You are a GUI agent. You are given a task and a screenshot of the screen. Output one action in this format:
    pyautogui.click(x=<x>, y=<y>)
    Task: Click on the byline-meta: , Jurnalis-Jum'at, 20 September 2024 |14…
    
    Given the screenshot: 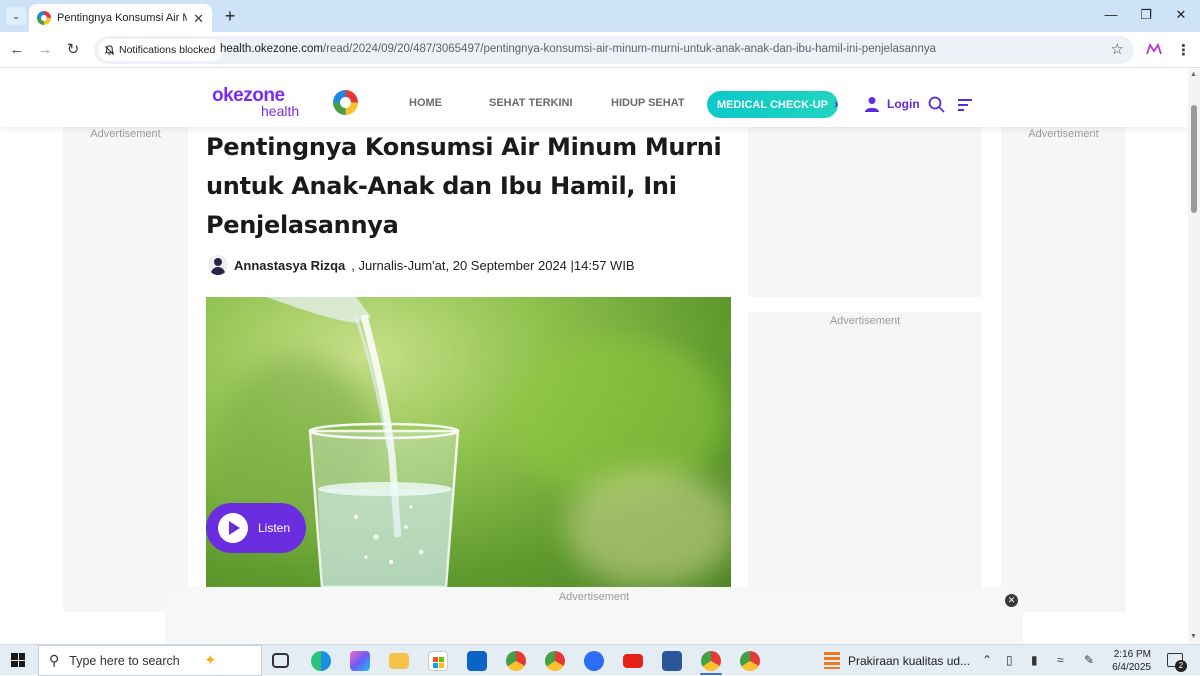 What is the action you would take?
    pyautogui.click(x=493, y=265)
    